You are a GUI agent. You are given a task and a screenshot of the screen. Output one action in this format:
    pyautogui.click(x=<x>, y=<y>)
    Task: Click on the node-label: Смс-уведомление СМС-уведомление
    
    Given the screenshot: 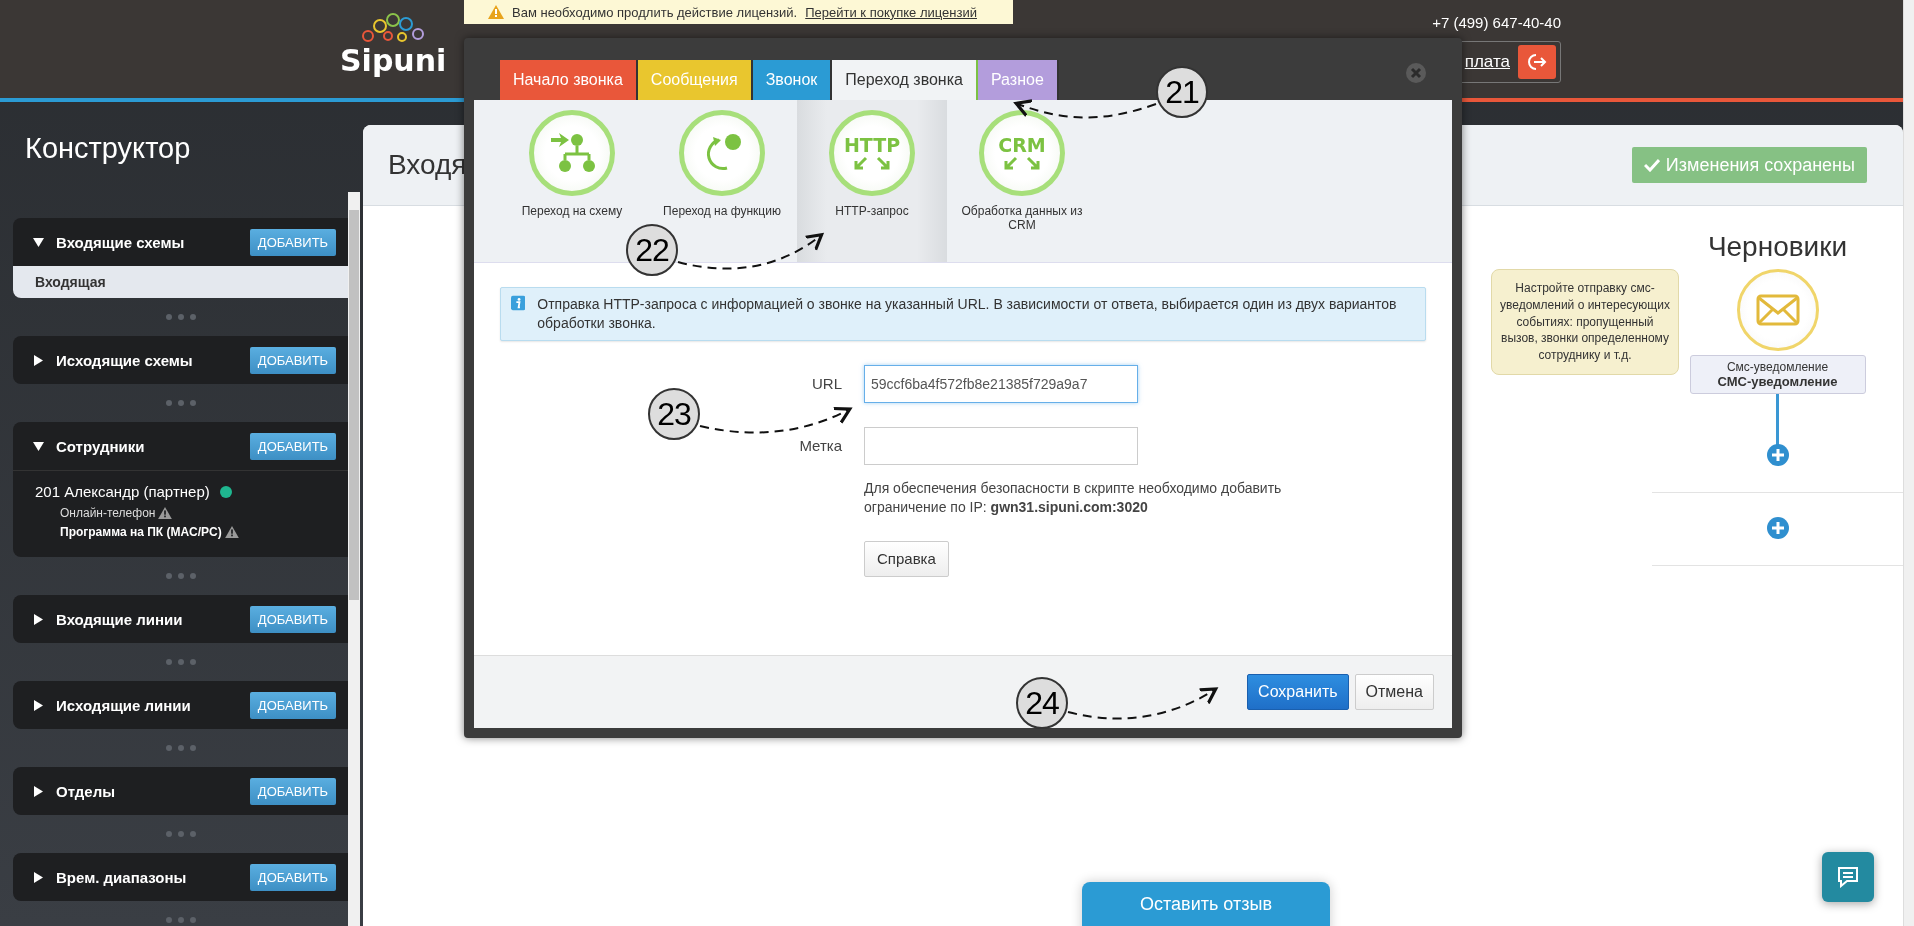 What is the action you would take?
    pyautogui.click(x=1777, y=374)
    